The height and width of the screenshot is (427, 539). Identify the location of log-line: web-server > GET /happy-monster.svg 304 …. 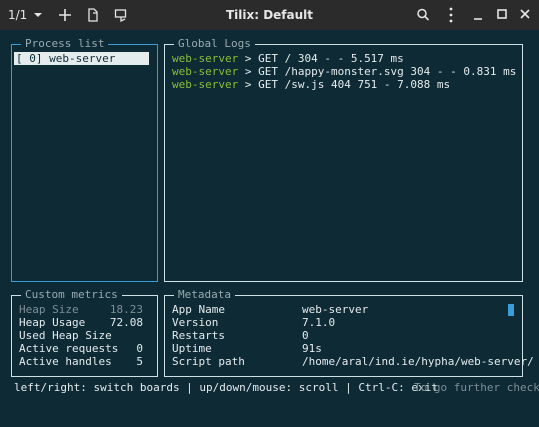
(344, 71).